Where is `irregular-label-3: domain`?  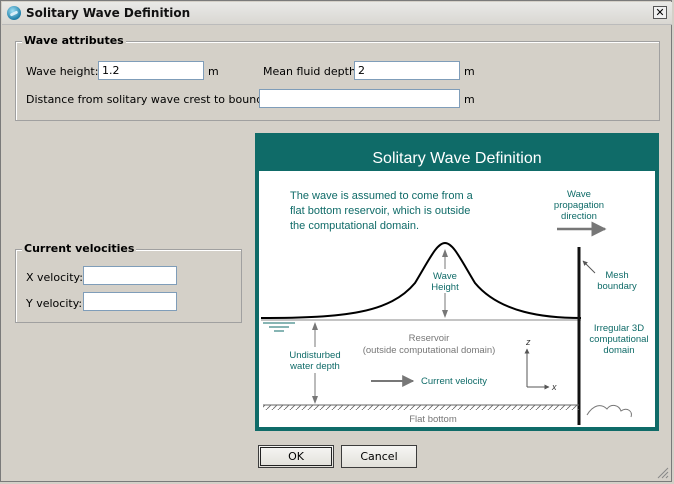 irregular-label-3: domain is located at coordinates (618, 350).